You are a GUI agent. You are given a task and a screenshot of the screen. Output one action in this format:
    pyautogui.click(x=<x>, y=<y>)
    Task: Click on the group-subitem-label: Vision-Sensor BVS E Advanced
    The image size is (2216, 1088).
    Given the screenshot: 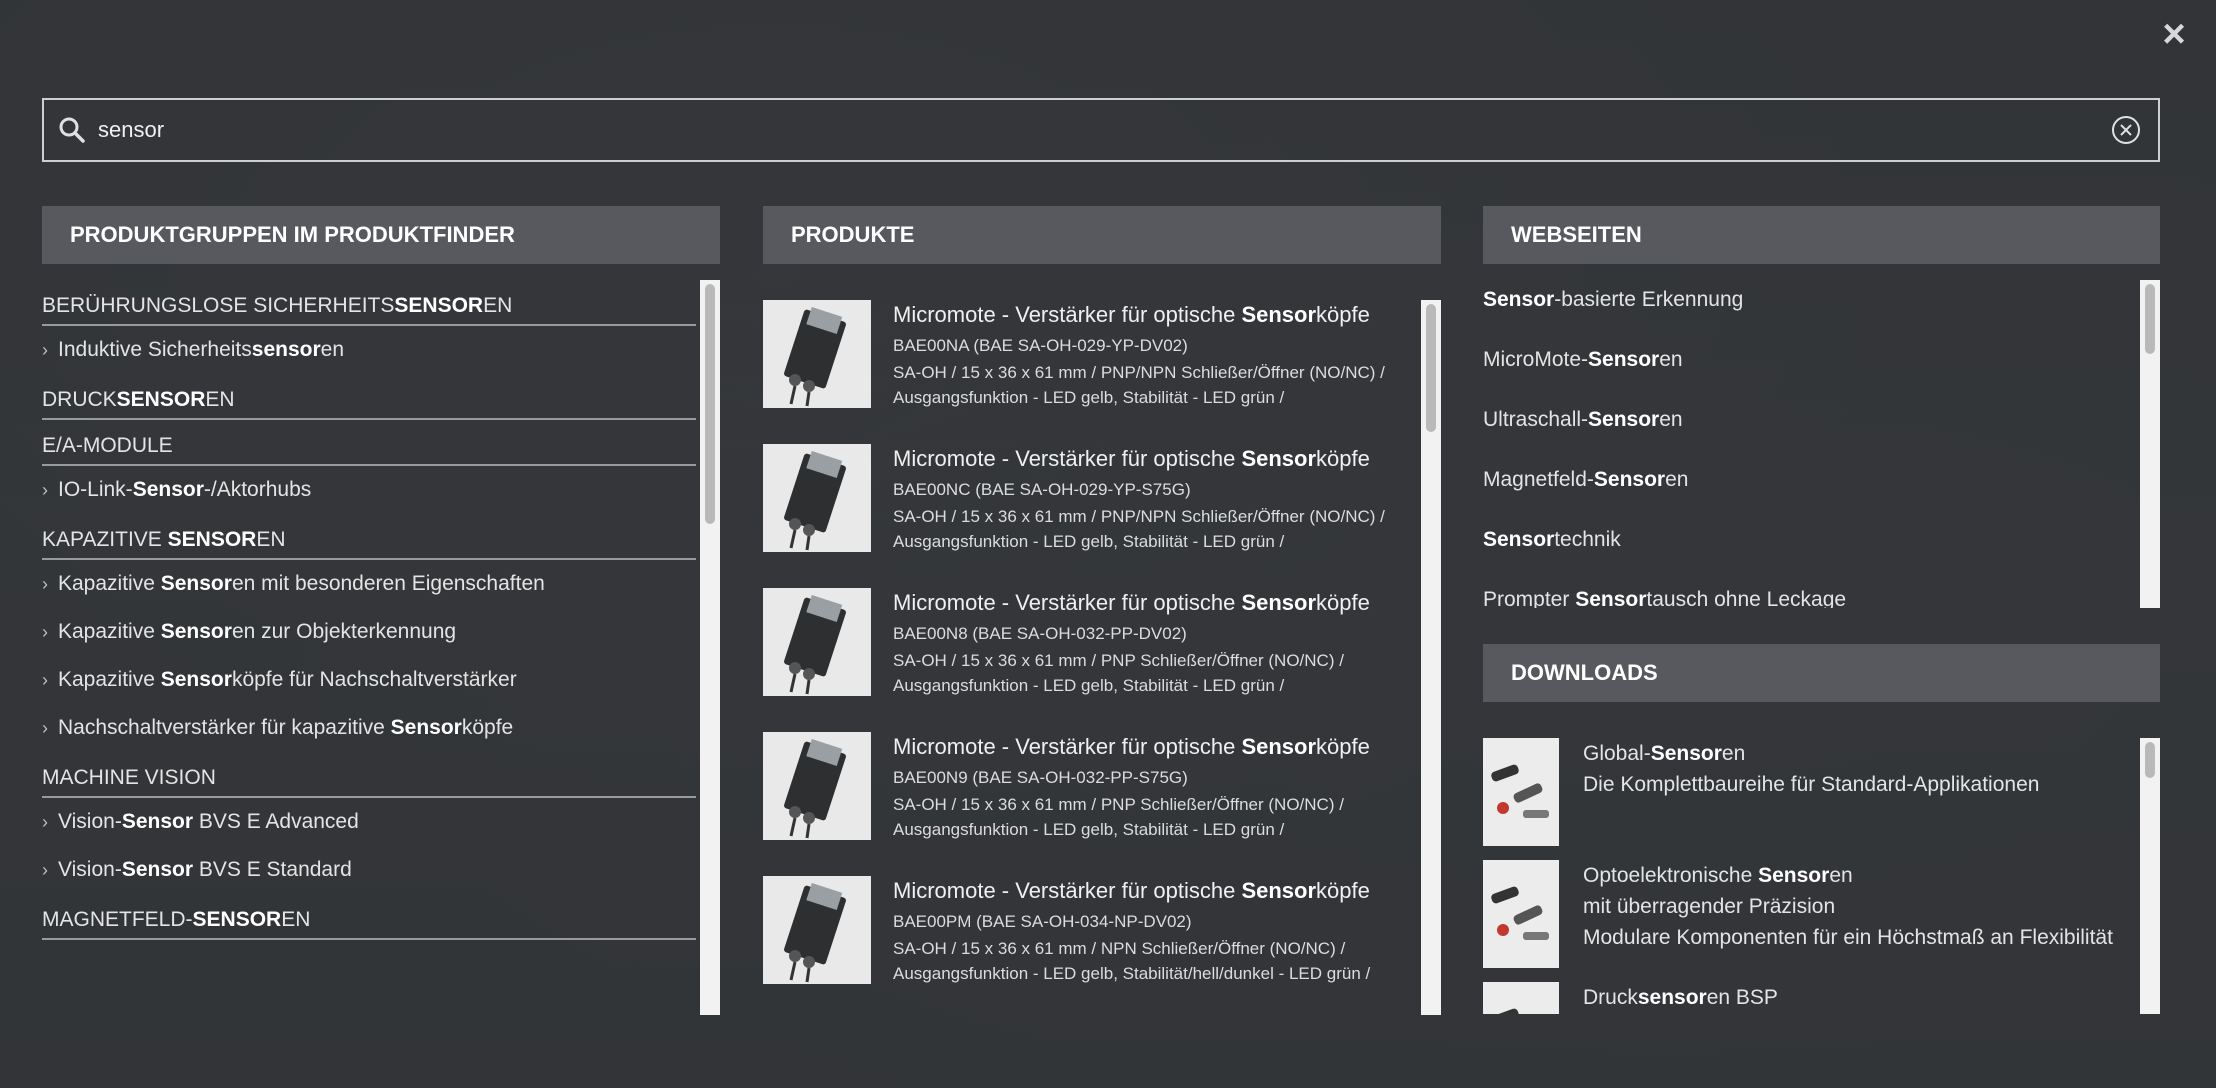 What is the action you would take?
    pyautogui.click(x=208, y=822)
    